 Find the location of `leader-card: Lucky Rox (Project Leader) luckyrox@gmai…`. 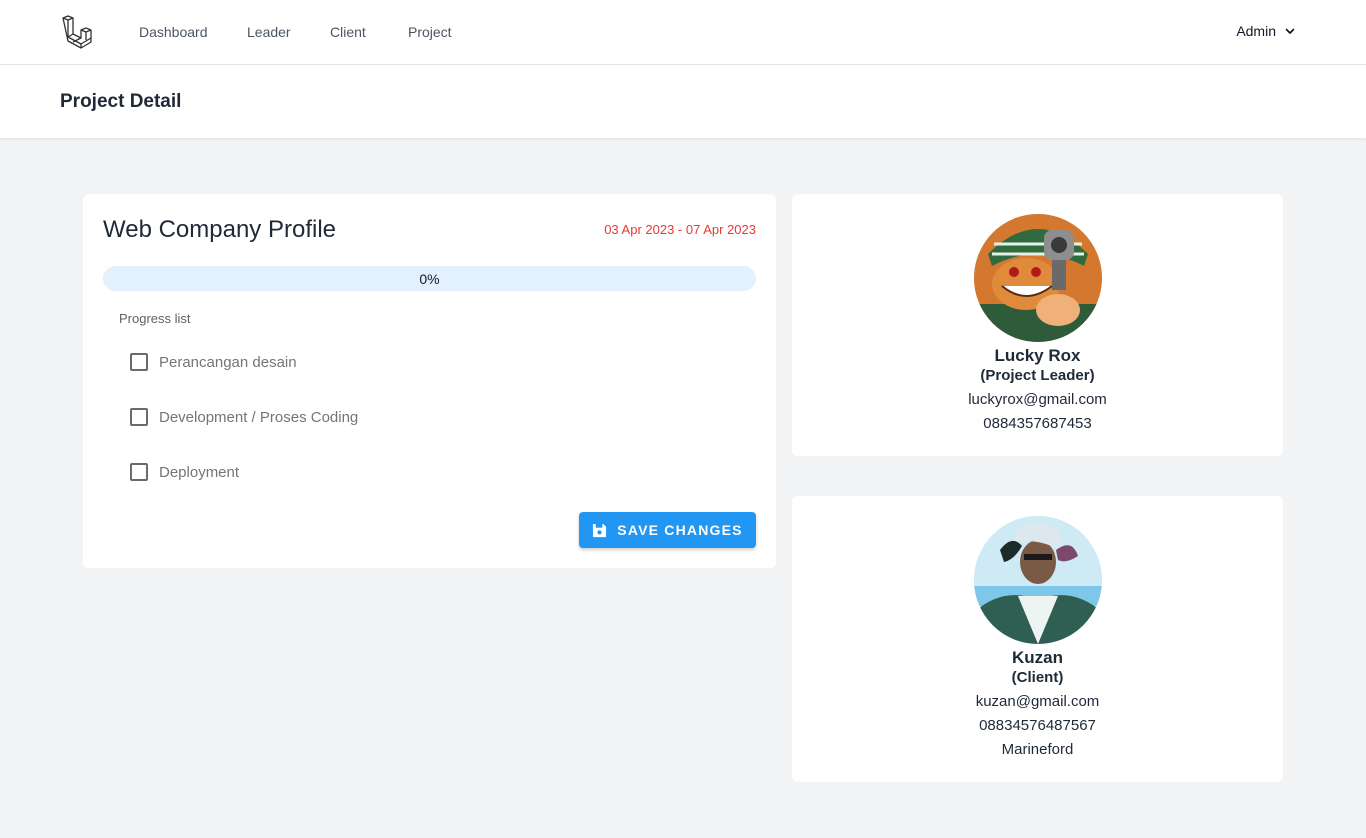

leader-card: Lucky Rox (Project Leader) luckyrox@gmai… is located at coordinates (1037, 325).